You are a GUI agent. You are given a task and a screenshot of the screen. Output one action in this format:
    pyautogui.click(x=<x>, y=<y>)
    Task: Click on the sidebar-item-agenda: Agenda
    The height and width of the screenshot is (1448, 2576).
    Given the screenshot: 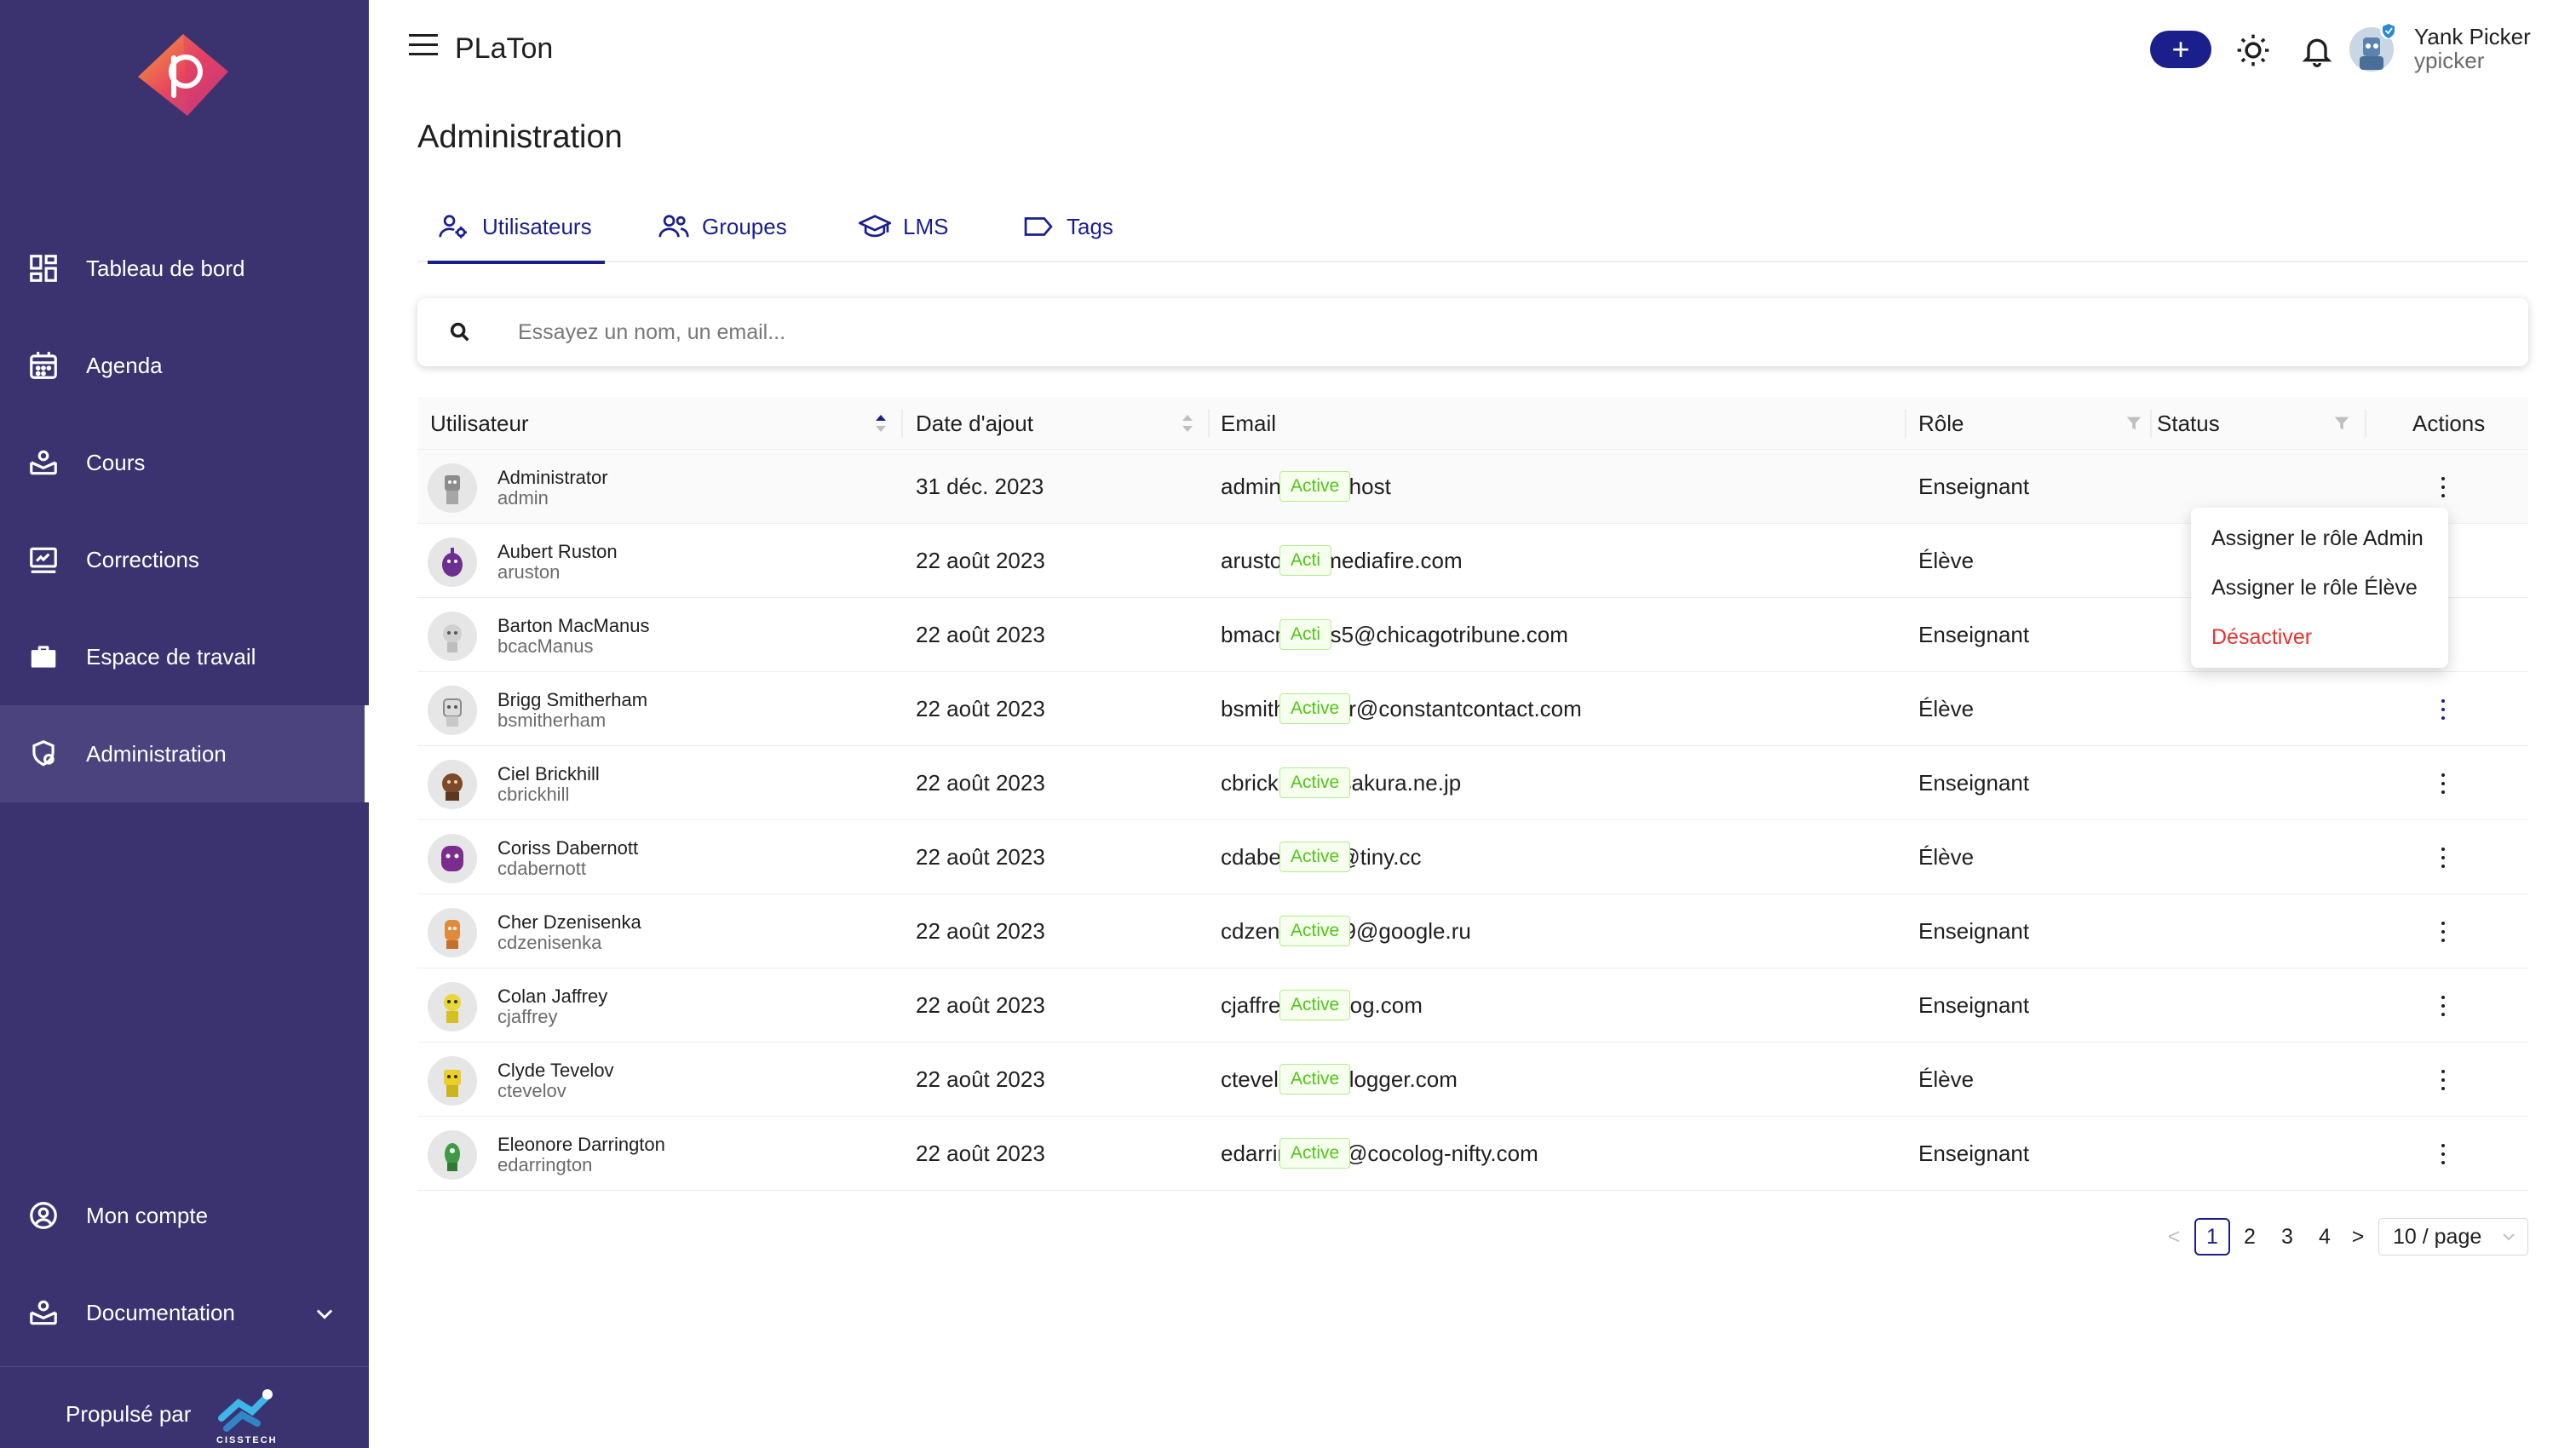 What is the action you would take?
    pyautogui.click(x=185, y=365)
    